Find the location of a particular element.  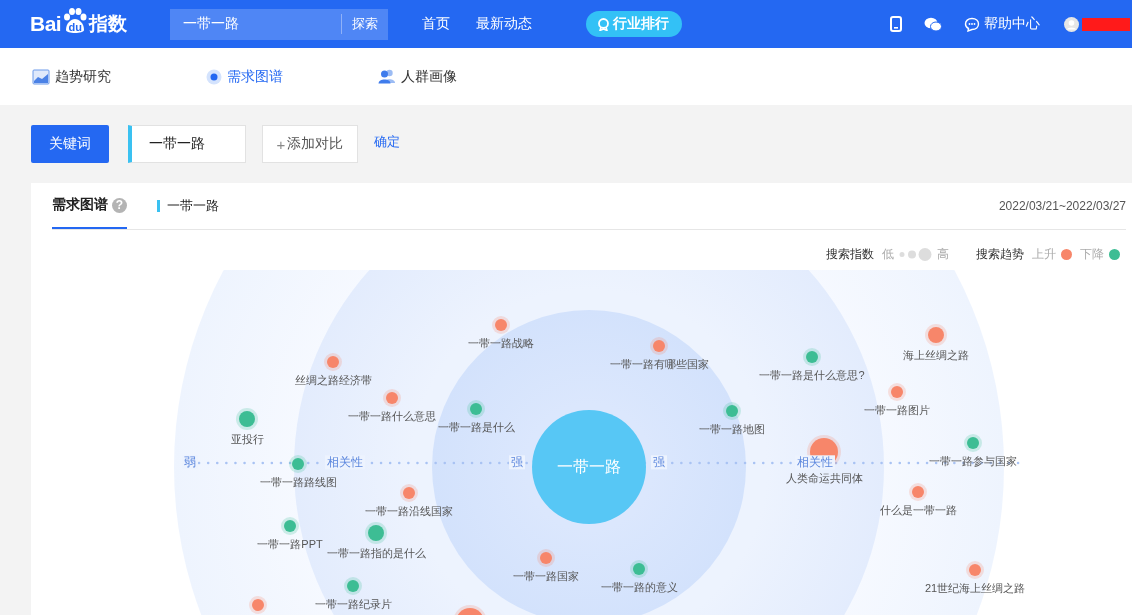

avatar-icon is located at coordinates (1071, 24).